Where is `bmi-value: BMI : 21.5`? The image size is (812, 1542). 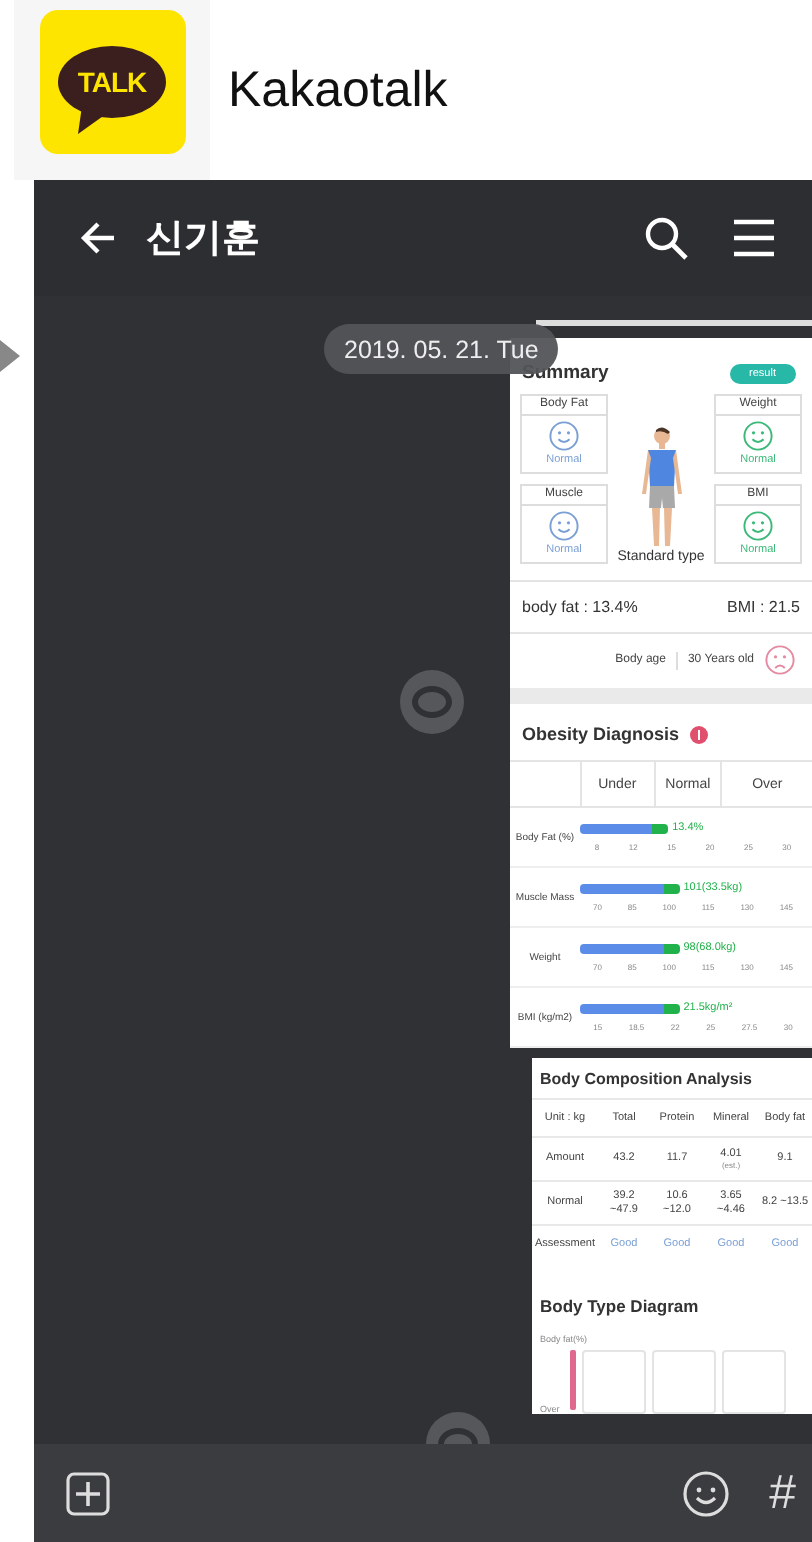
bmi-value: BMI : 21.5 is located at coordinates (763, 607).